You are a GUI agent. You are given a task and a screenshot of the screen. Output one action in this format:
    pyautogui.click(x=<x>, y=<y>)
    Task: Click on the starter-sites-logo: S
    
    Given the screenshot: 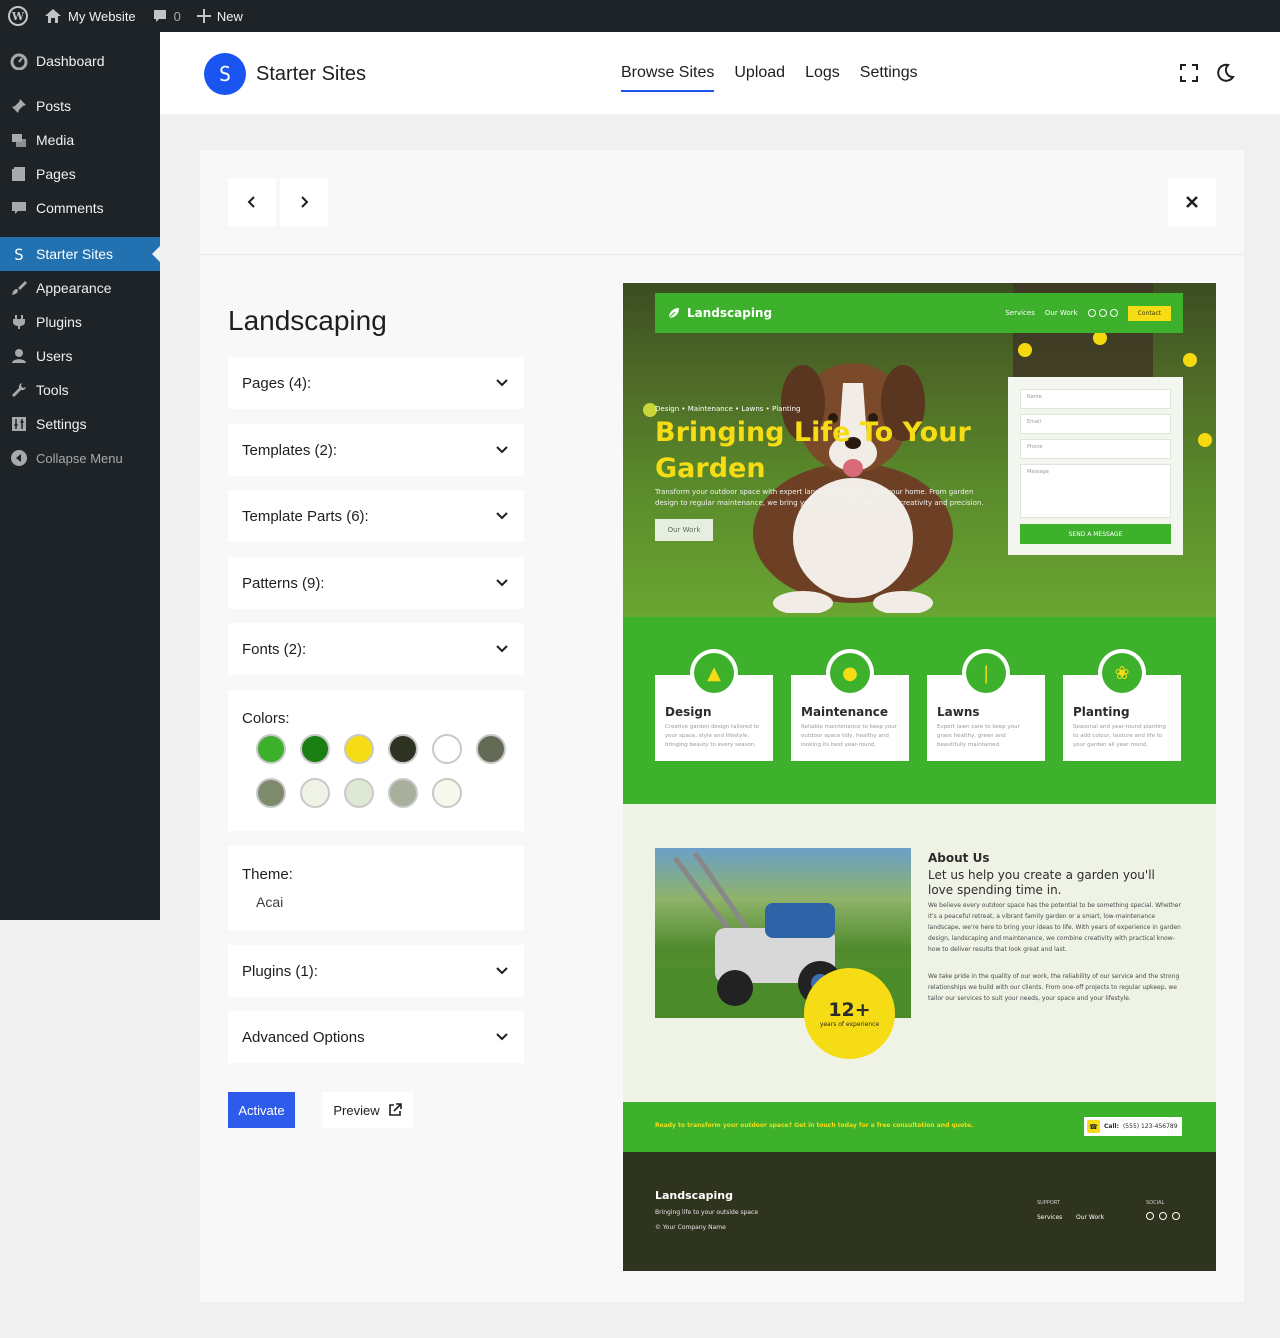 What is the action you would take?
    pyautogui.click(x=225, y=74)
    